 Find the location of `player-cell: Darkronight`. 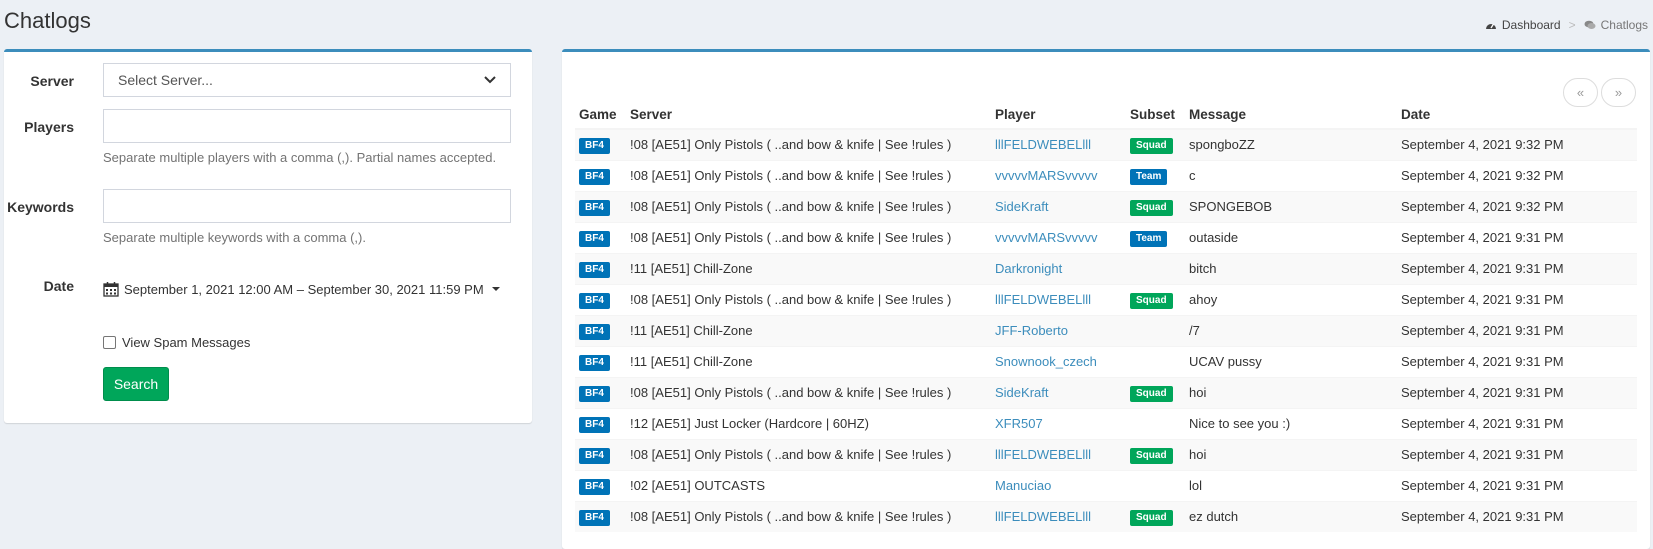

player-cell: Darkronight is located at coordinates (1058, 268).